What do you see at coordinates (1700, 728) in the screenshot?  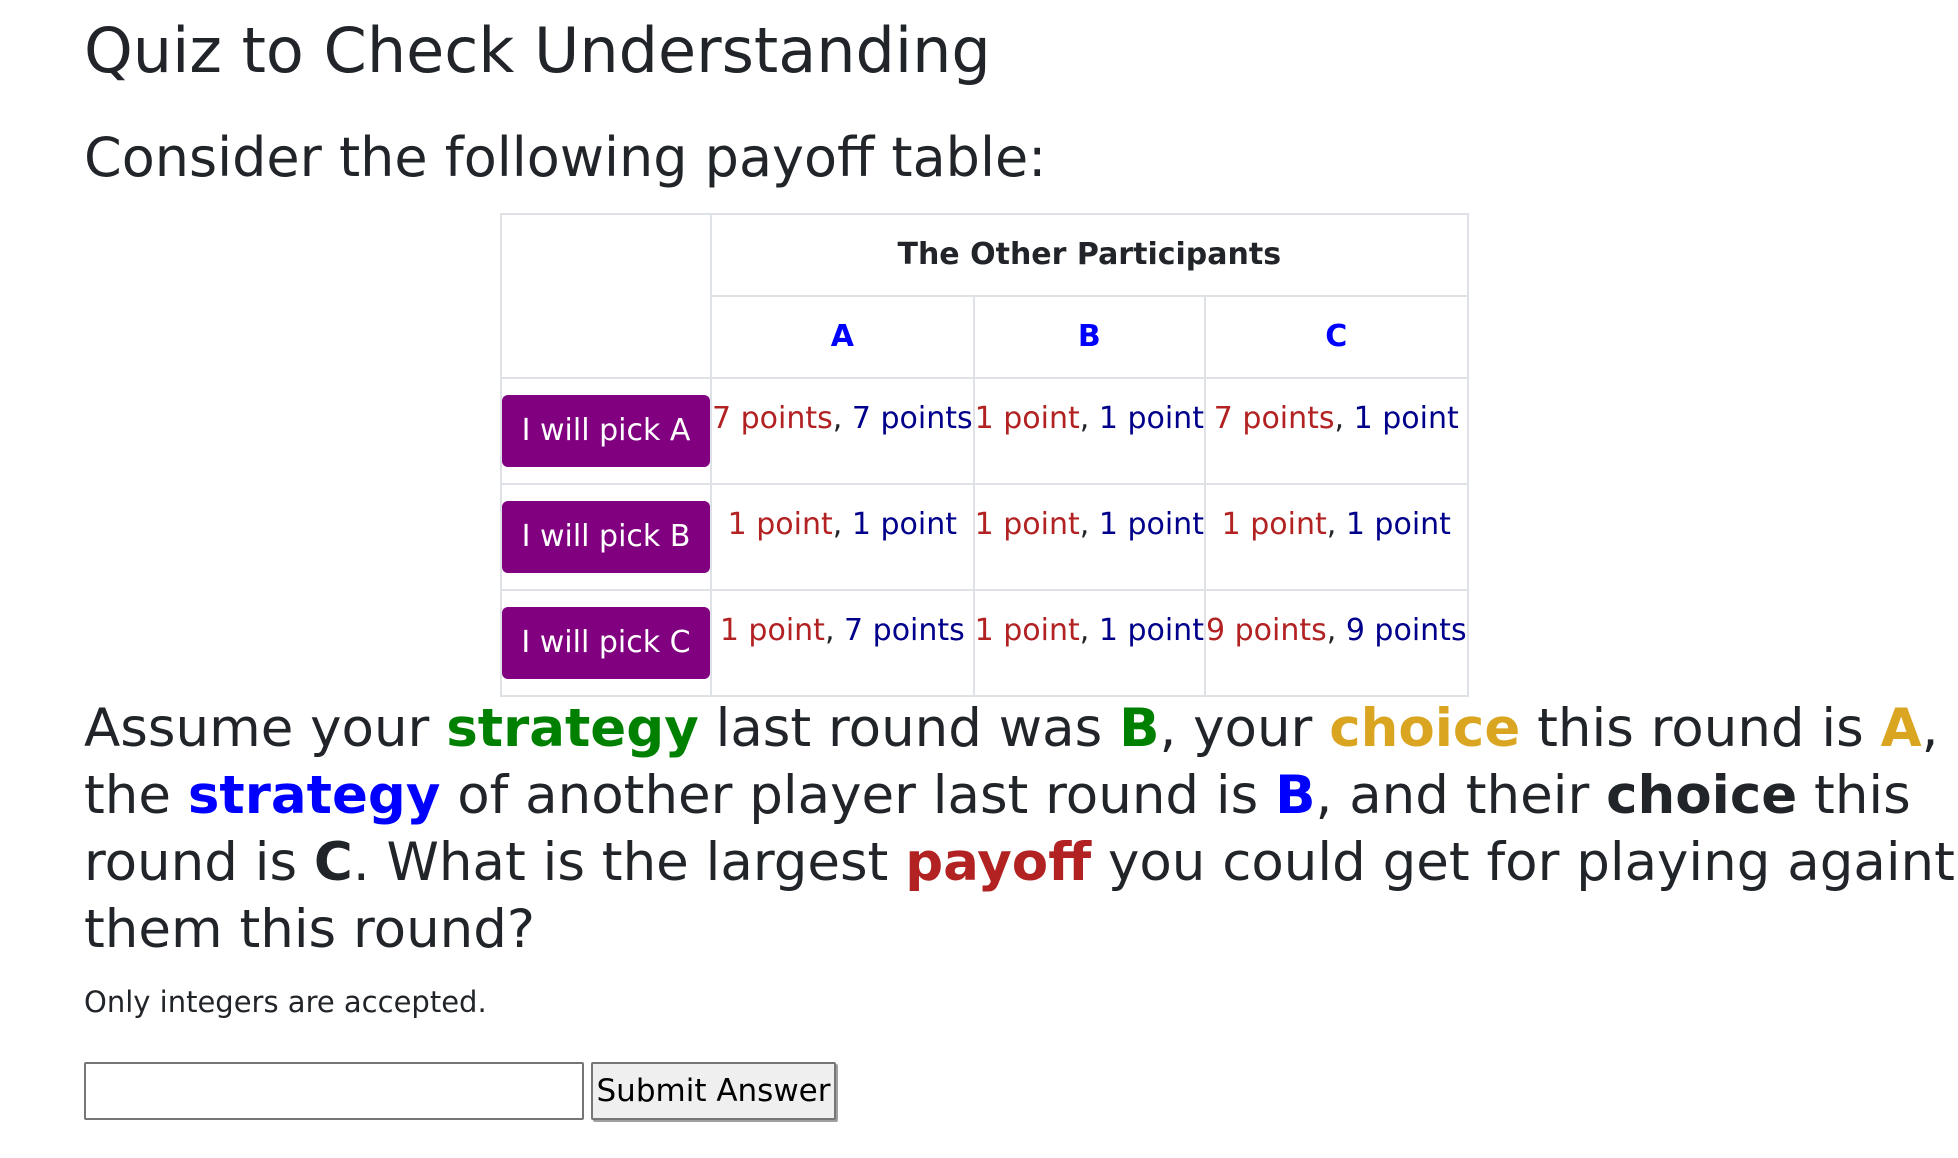 I see `question-fragment: this round is` at bounding box center [1700, 728].